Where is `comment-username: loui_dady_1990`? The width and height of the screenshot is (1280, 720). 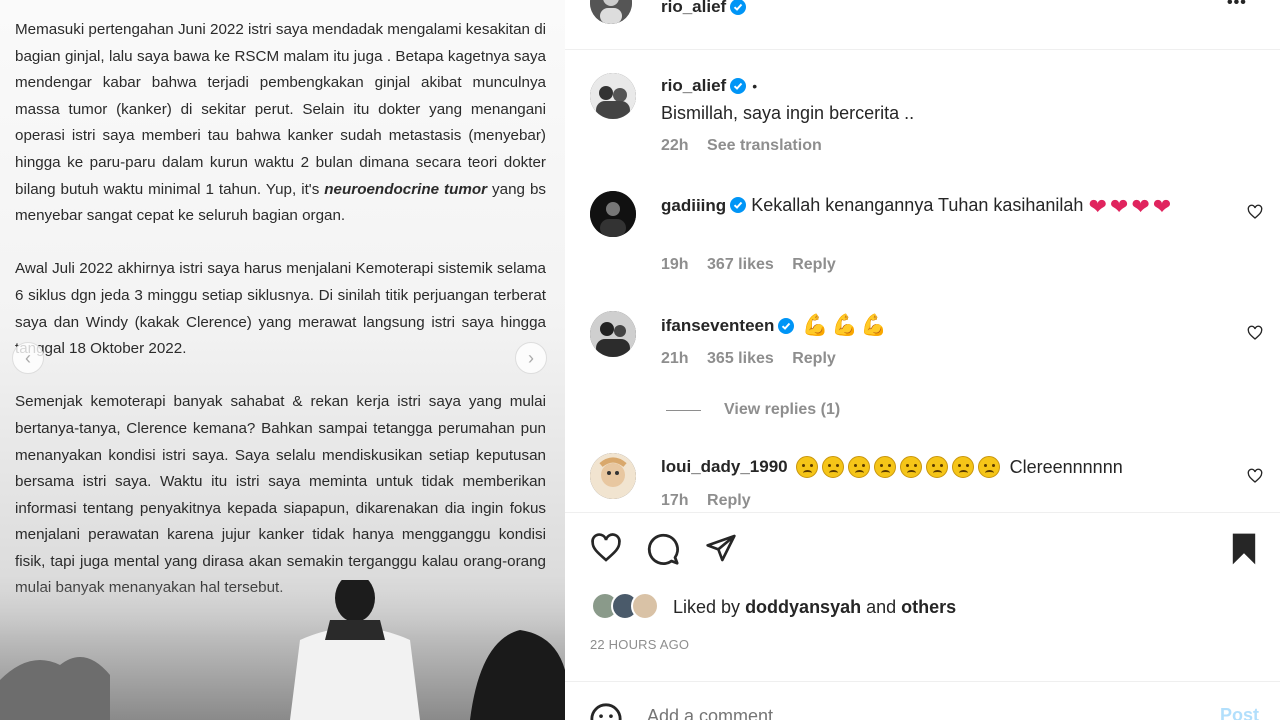 comment-username: loui_dady_1990 is located at coordinates (724, 467).